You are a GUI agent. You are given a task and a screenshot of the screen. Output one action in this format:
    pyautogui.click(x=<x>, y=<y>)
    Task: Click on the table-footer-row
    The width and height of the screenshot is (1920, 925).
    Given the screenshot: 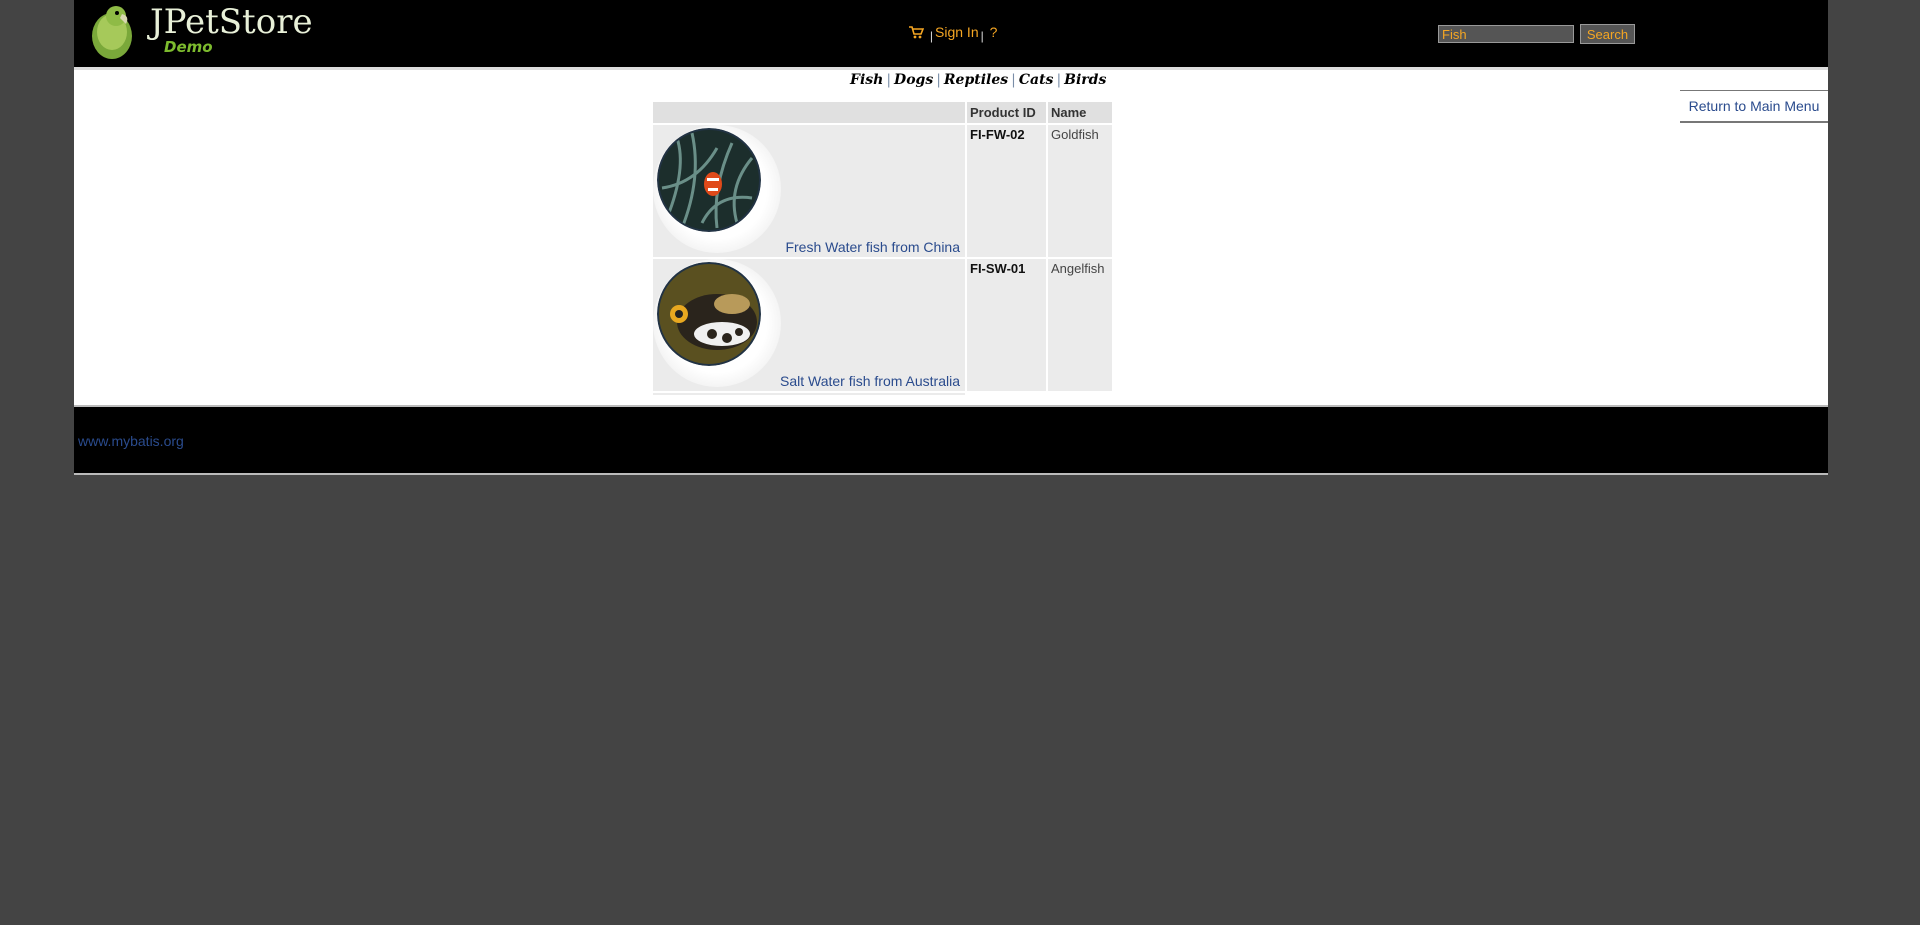 What is the action you would take?
    pyautogui.click(x=882, y=394)
    